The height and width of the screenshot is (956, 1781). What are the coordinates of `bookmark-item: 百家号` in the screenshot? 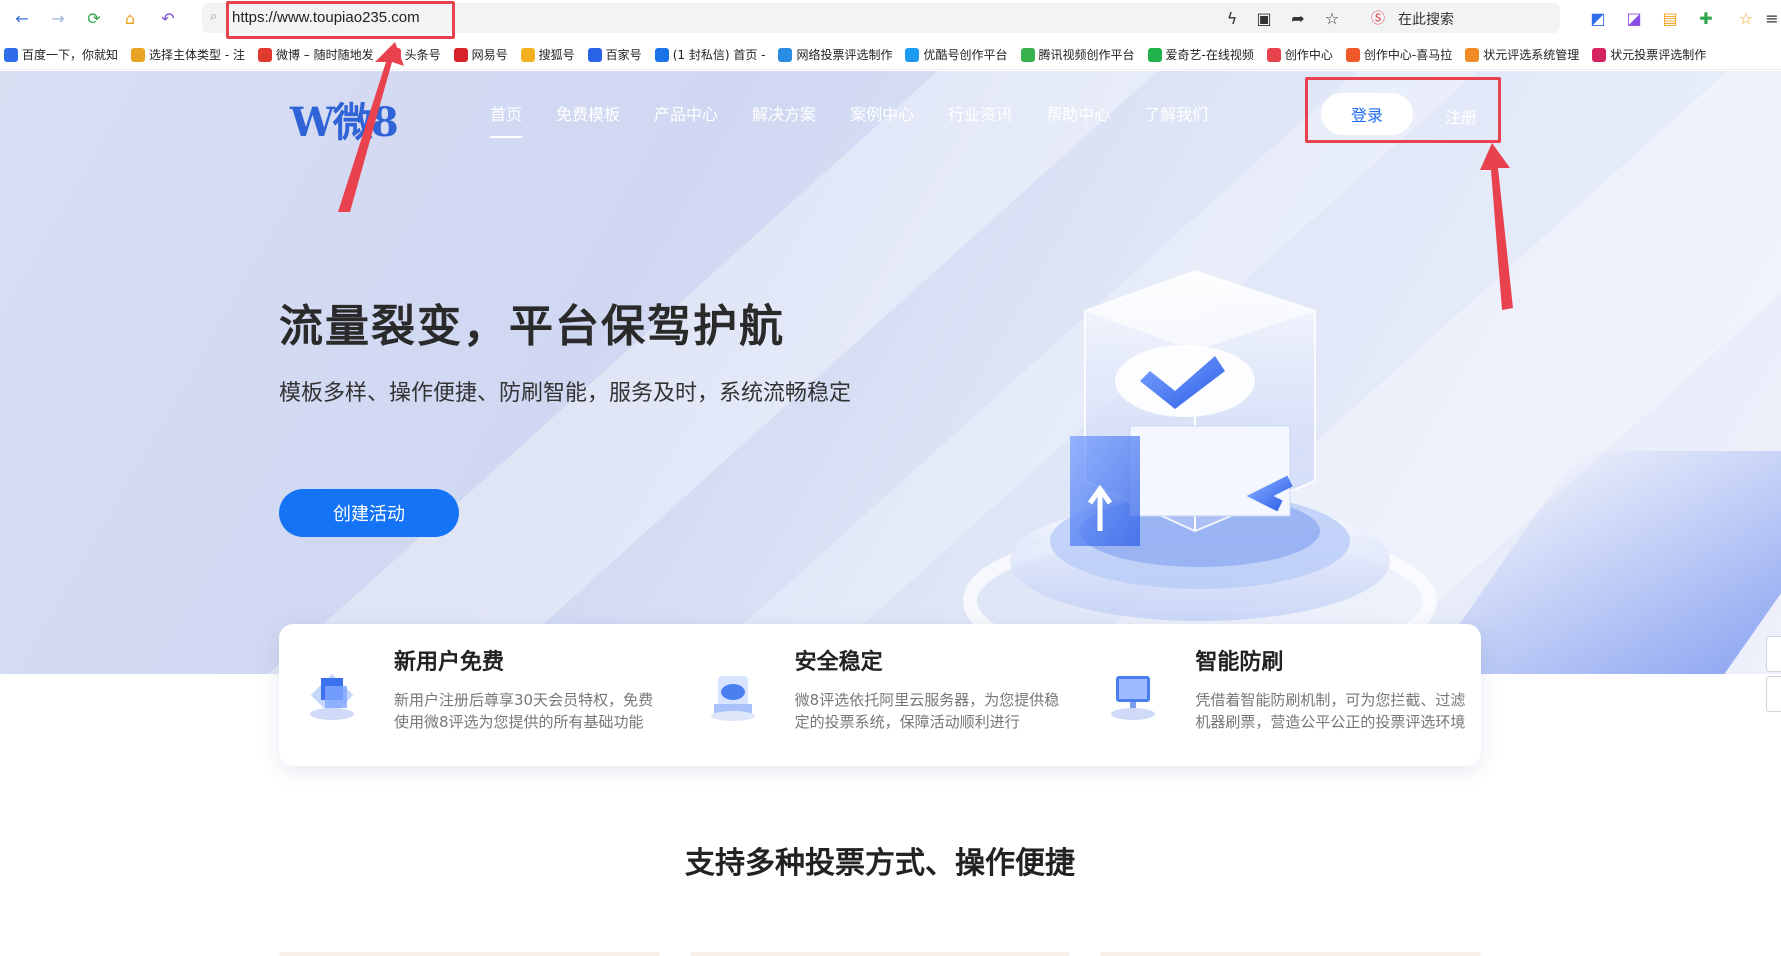 It's located at (614, 54).